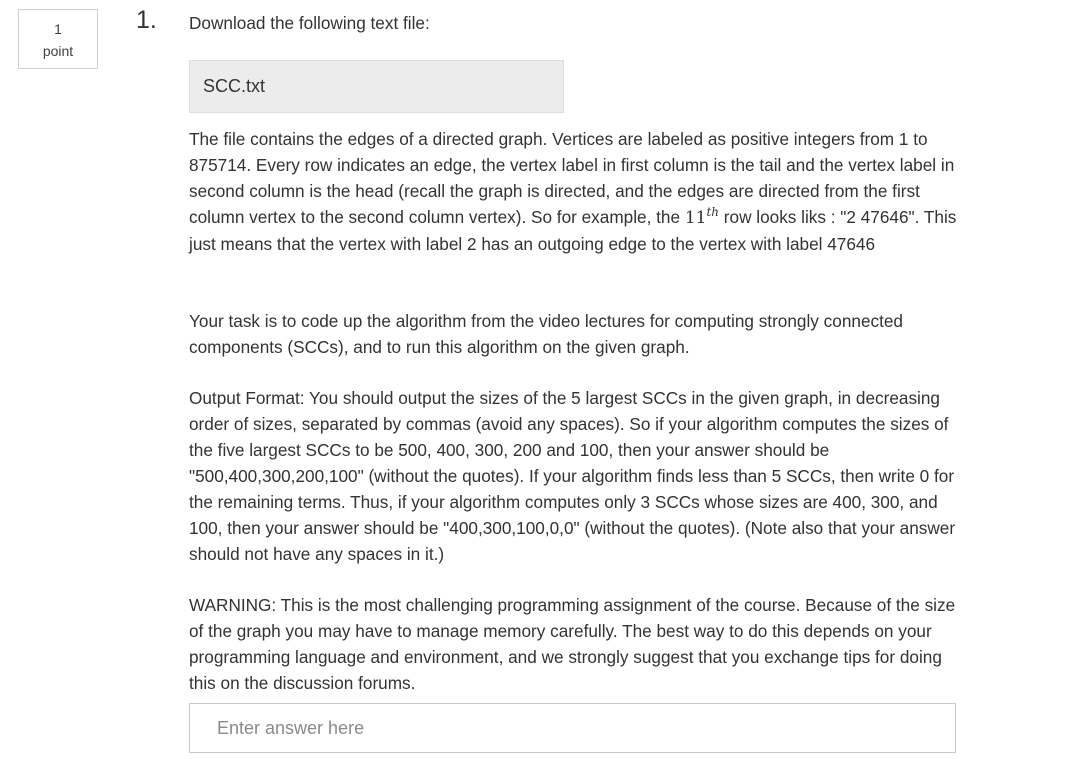 This screenshot has width=1076, height=759. I want to click on math-ordinal-superscript: th, so click(713, 212).